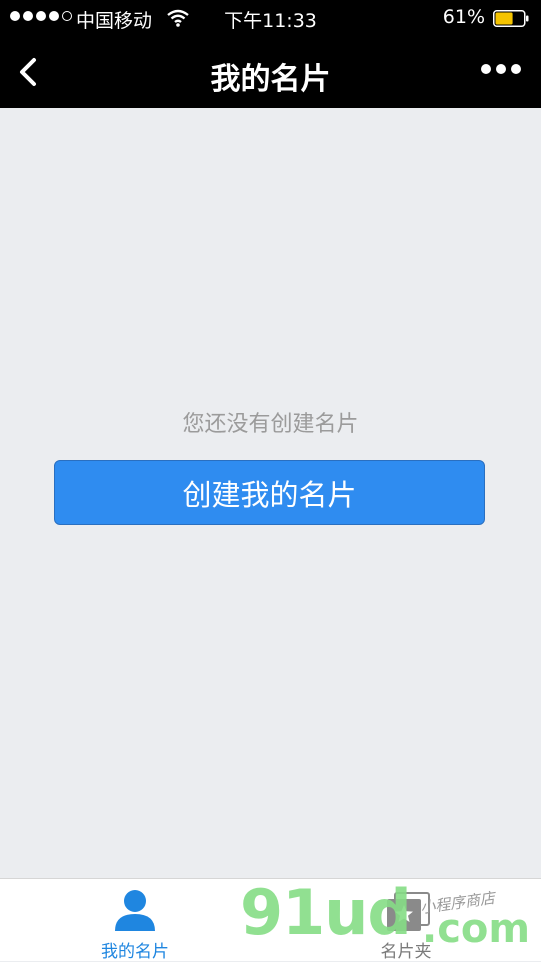 This screenshot has width=541, height=962. Describe the element at coordinates (463, 17) in the screenshot. I see `battery-percent: 61%` at that location.